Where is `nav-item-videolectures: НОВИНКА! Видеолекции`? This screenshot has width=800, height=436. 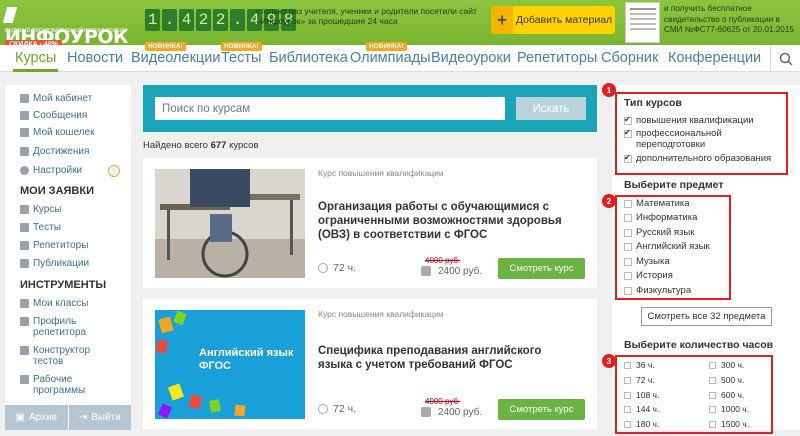 nav-item-videolectures: НОВИНКА! Видеолекции is located at coordinates (175, 54).